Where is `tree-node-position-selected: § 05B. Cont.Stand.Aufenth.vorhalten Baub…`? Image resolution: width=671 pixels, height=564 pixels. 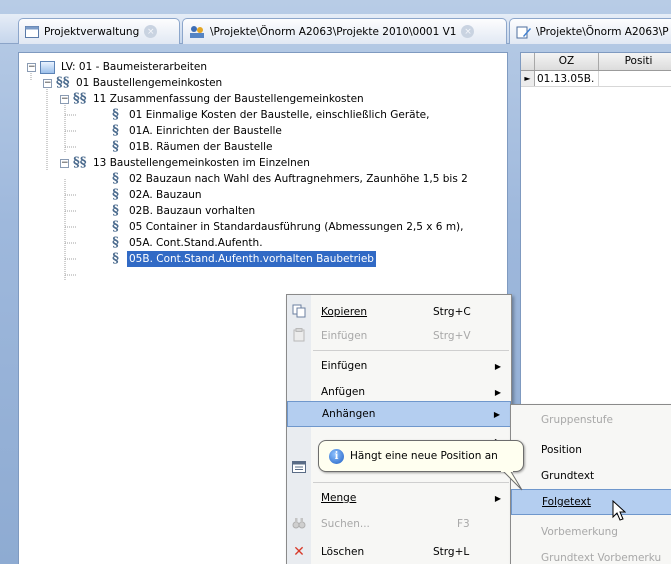 tree-node-position-selected: § 05B. Cont.Stand.Aufenth.vorhalten Baub… is located at coordinates (242, 259).